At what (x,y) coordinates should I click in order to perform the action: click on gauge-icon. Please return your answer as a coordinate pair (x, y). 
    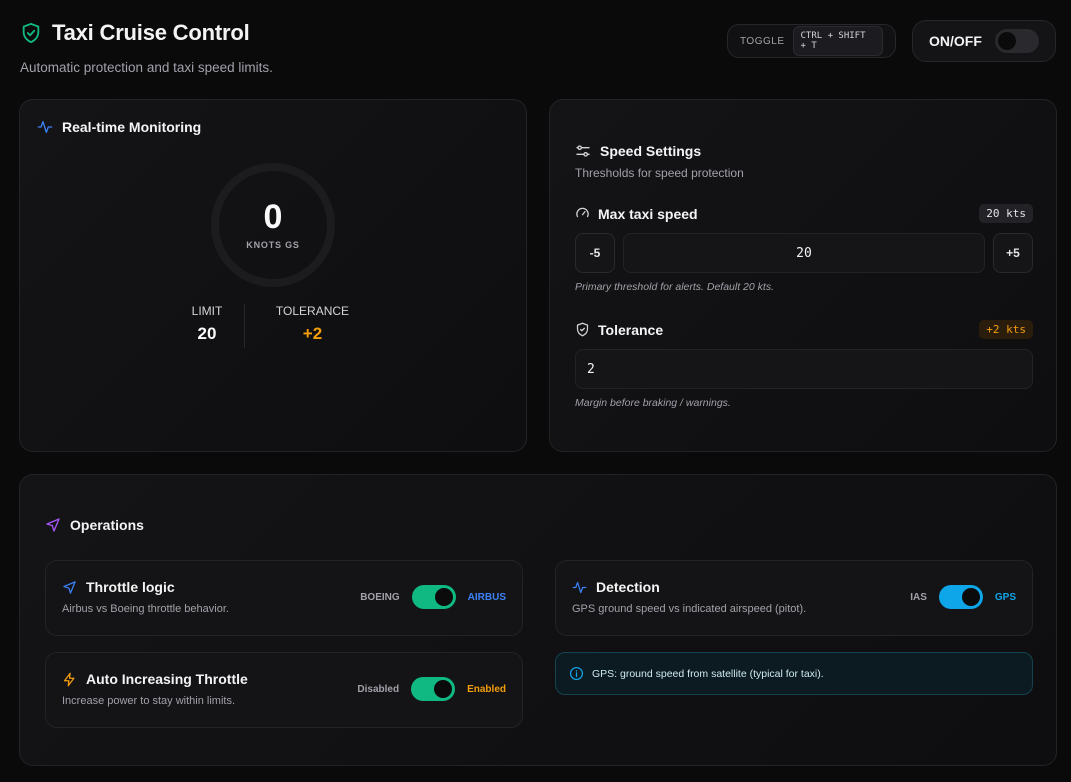
    Looking at the image, I should click on (582, 213).